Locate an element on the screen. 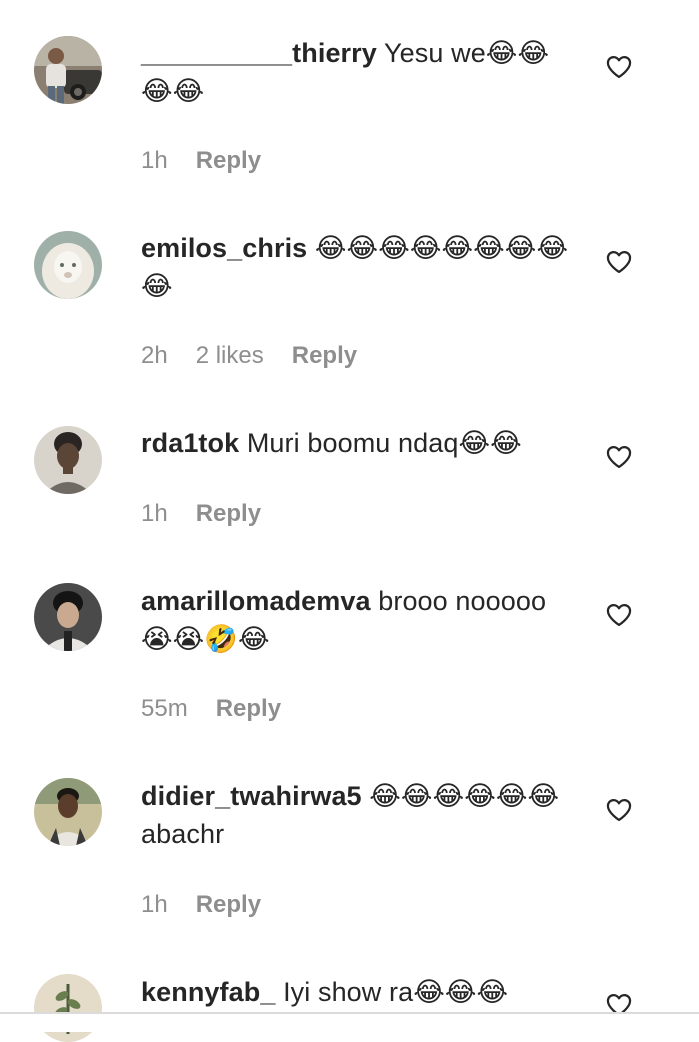 Image resolution: width=699 pixels, height=1042 pixels. comment-text: Iyi show ra😂😂😂 is located at coordinates (396, 992).